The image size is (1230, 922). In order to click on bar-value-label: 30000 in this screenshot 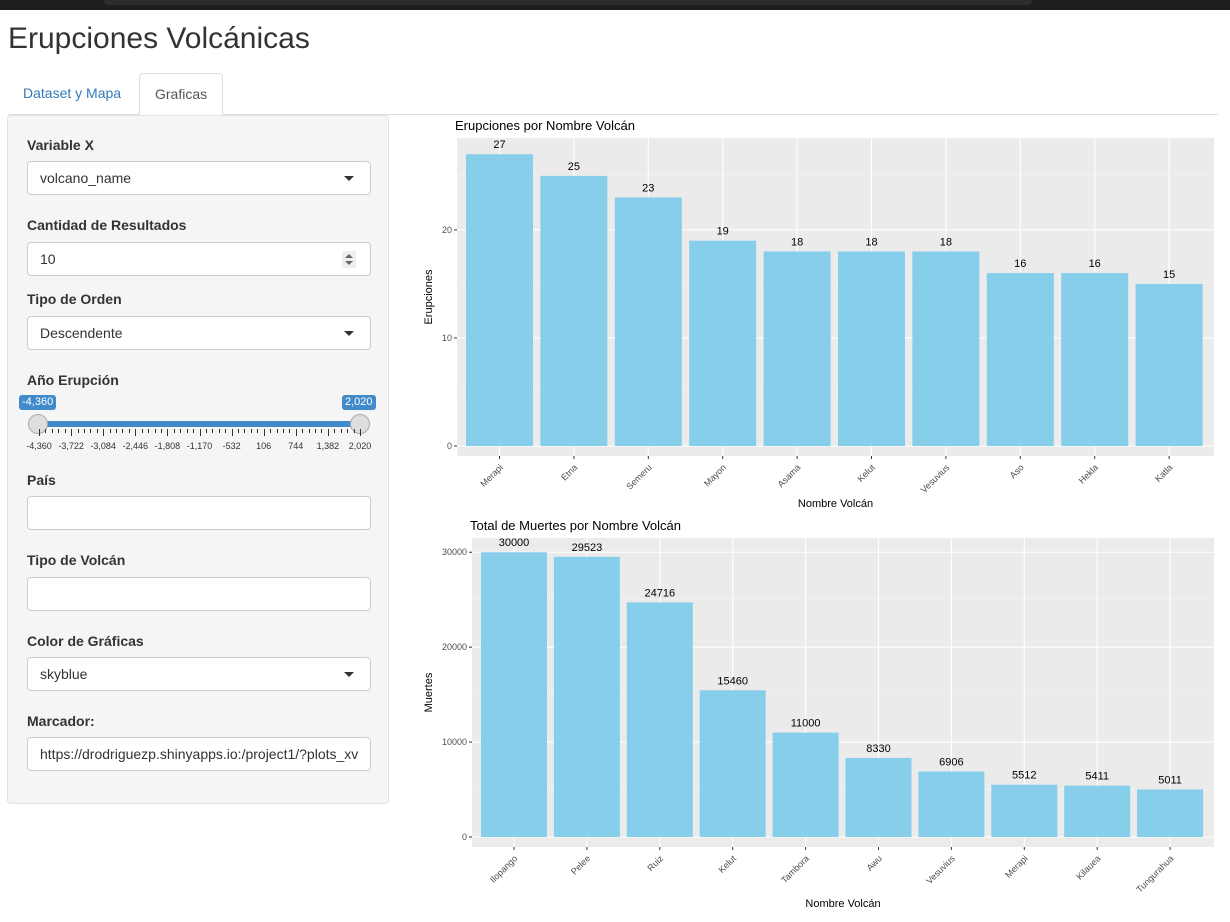, I will do `click(514, 543)`.